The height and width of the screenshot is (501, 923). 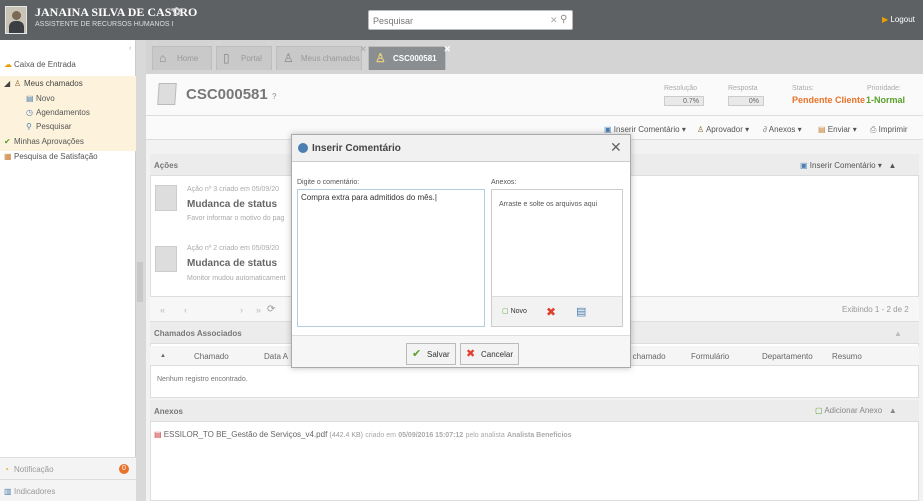 I want to click on sidebar-item-label: Pesquisa de Satisfação, so click(x=56, y=156).